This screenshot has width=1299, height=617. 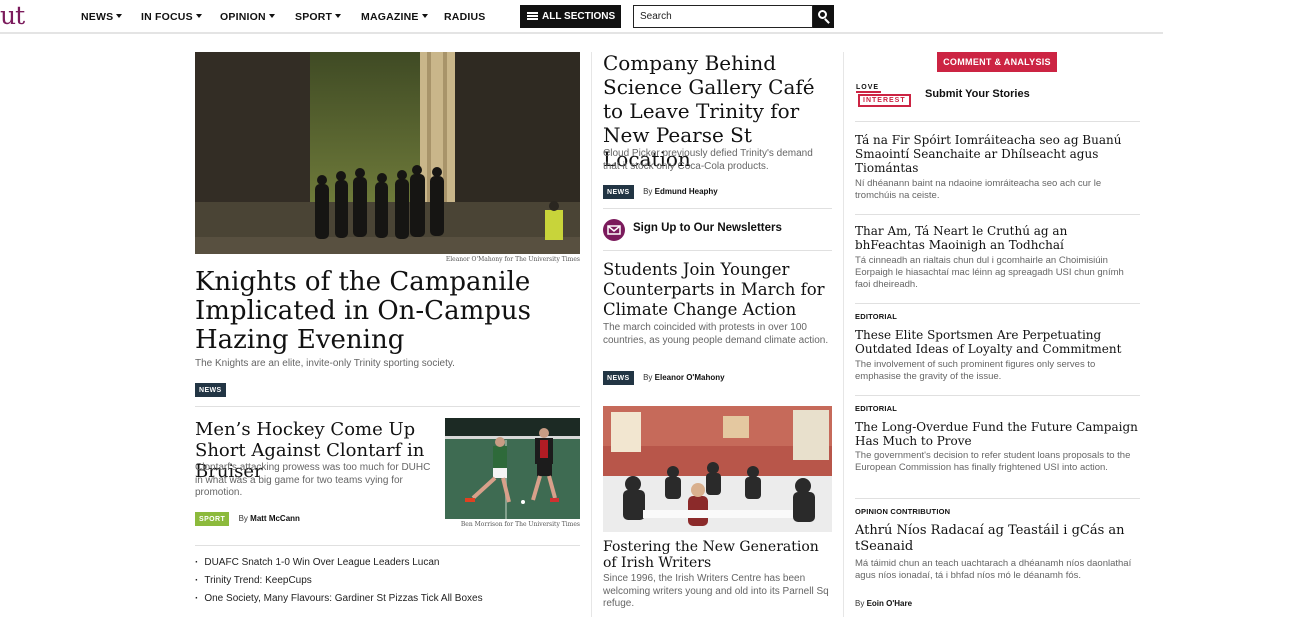 I want to click on nav-radius-label: RADIUS, so click(x=465, y=17).